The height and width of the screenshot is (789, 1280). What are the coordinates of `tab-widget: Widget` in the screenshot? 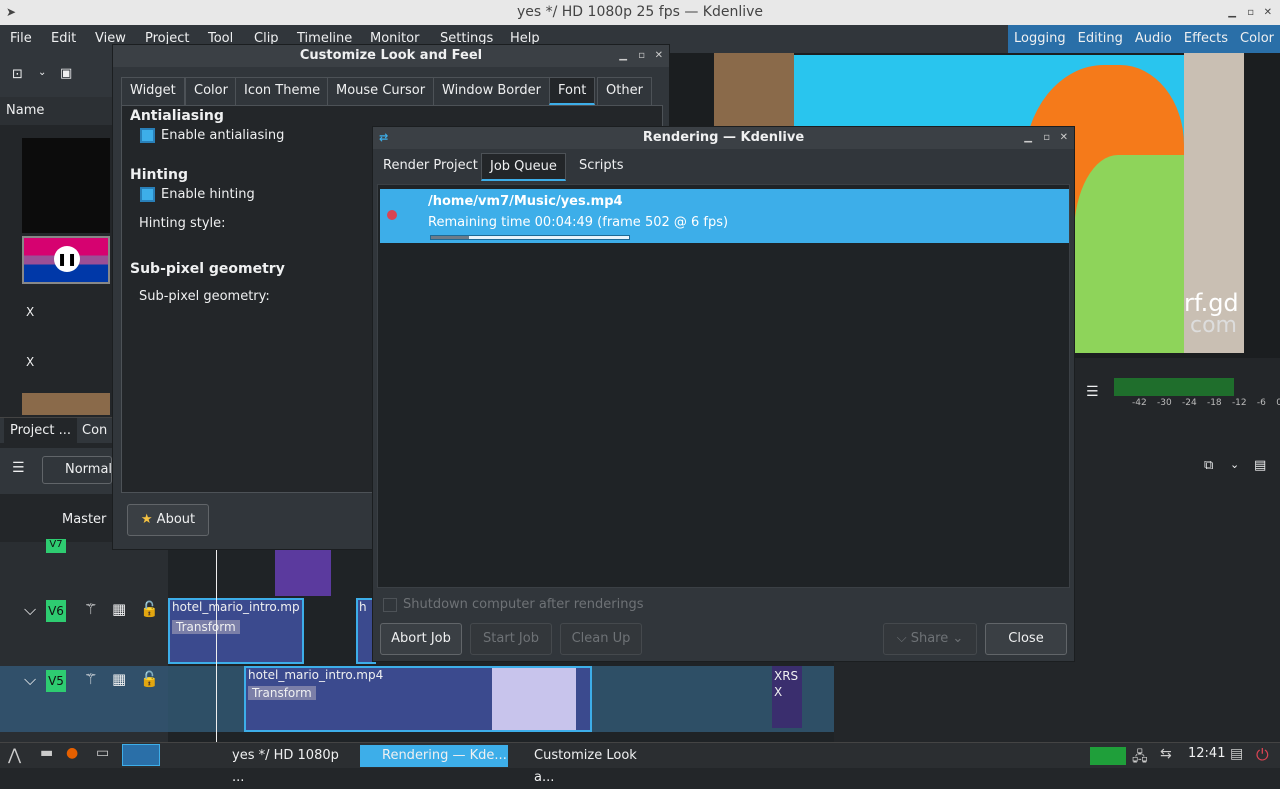 It's located at (153, 91).